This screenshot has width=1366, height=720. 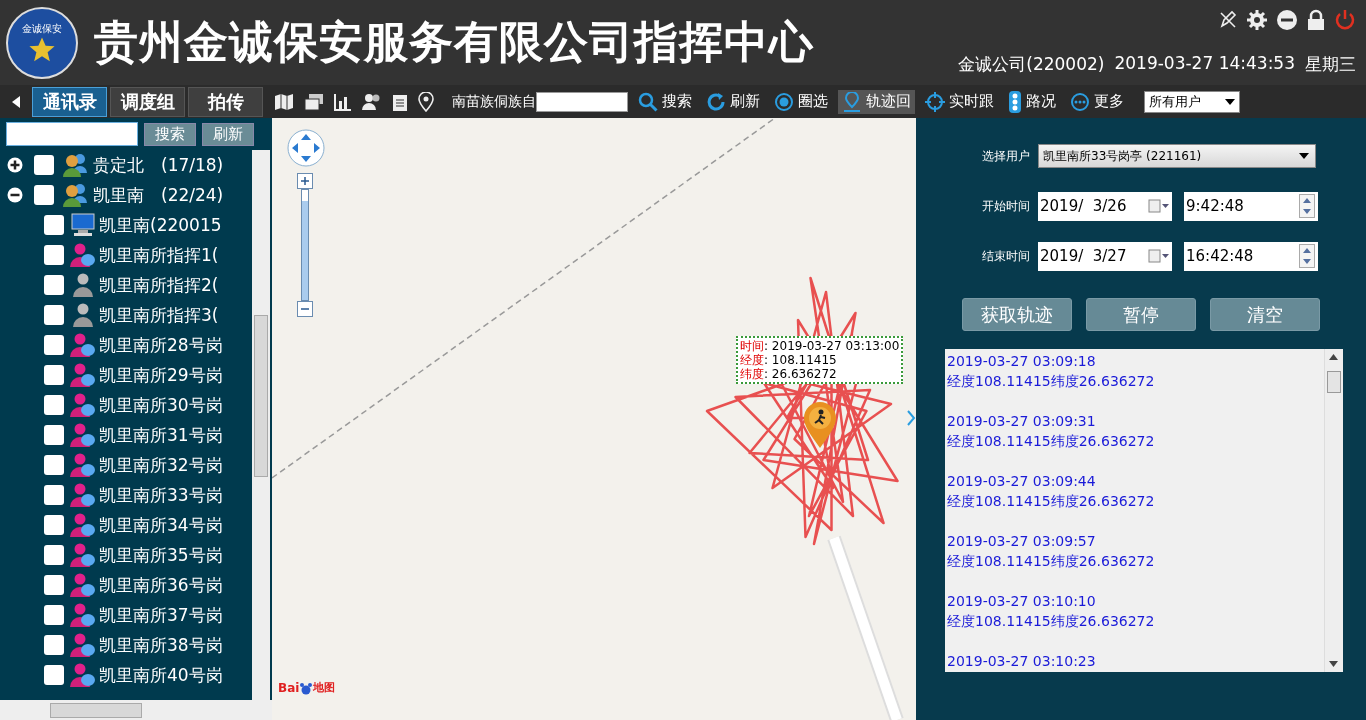 I want to click on collapse-arrow-icon, so click(x=16, y=101).